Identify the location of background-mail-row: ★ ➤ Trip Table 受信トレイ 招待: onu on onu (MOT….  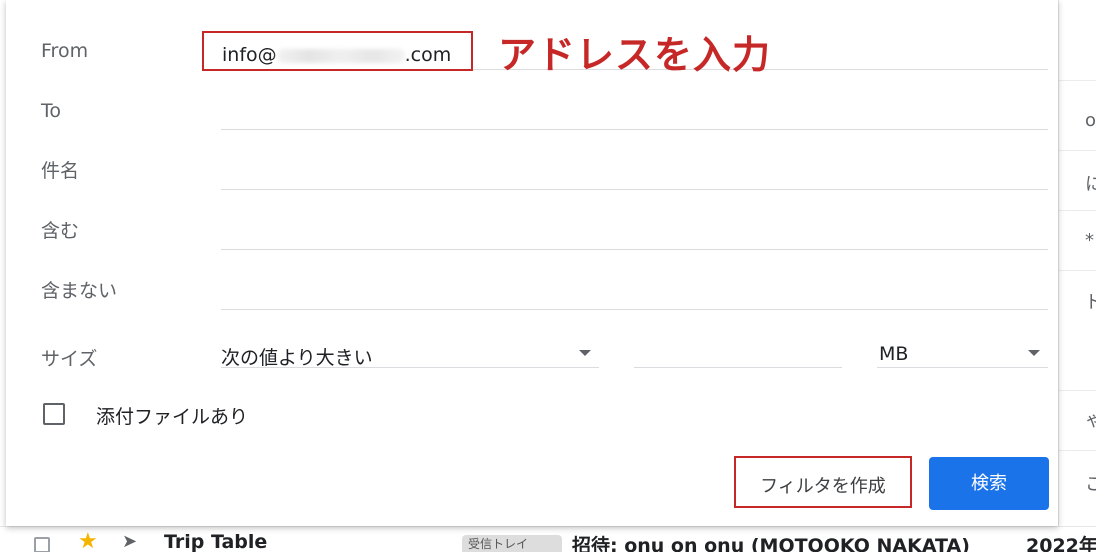
(548, 539).